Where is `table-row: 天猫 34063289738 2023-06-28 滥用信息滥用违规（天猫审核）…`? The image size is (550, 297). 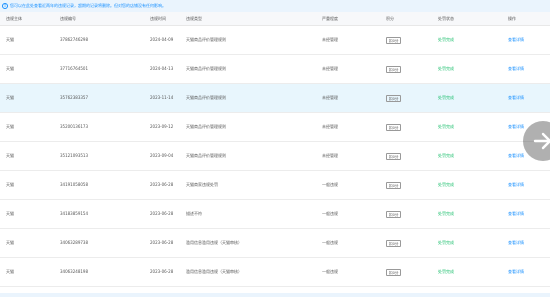 table-row: 天猫 34063289738 2023-06-28 滥用信息滥用违规（天猫审核）… is located at coordinates (275, 243).